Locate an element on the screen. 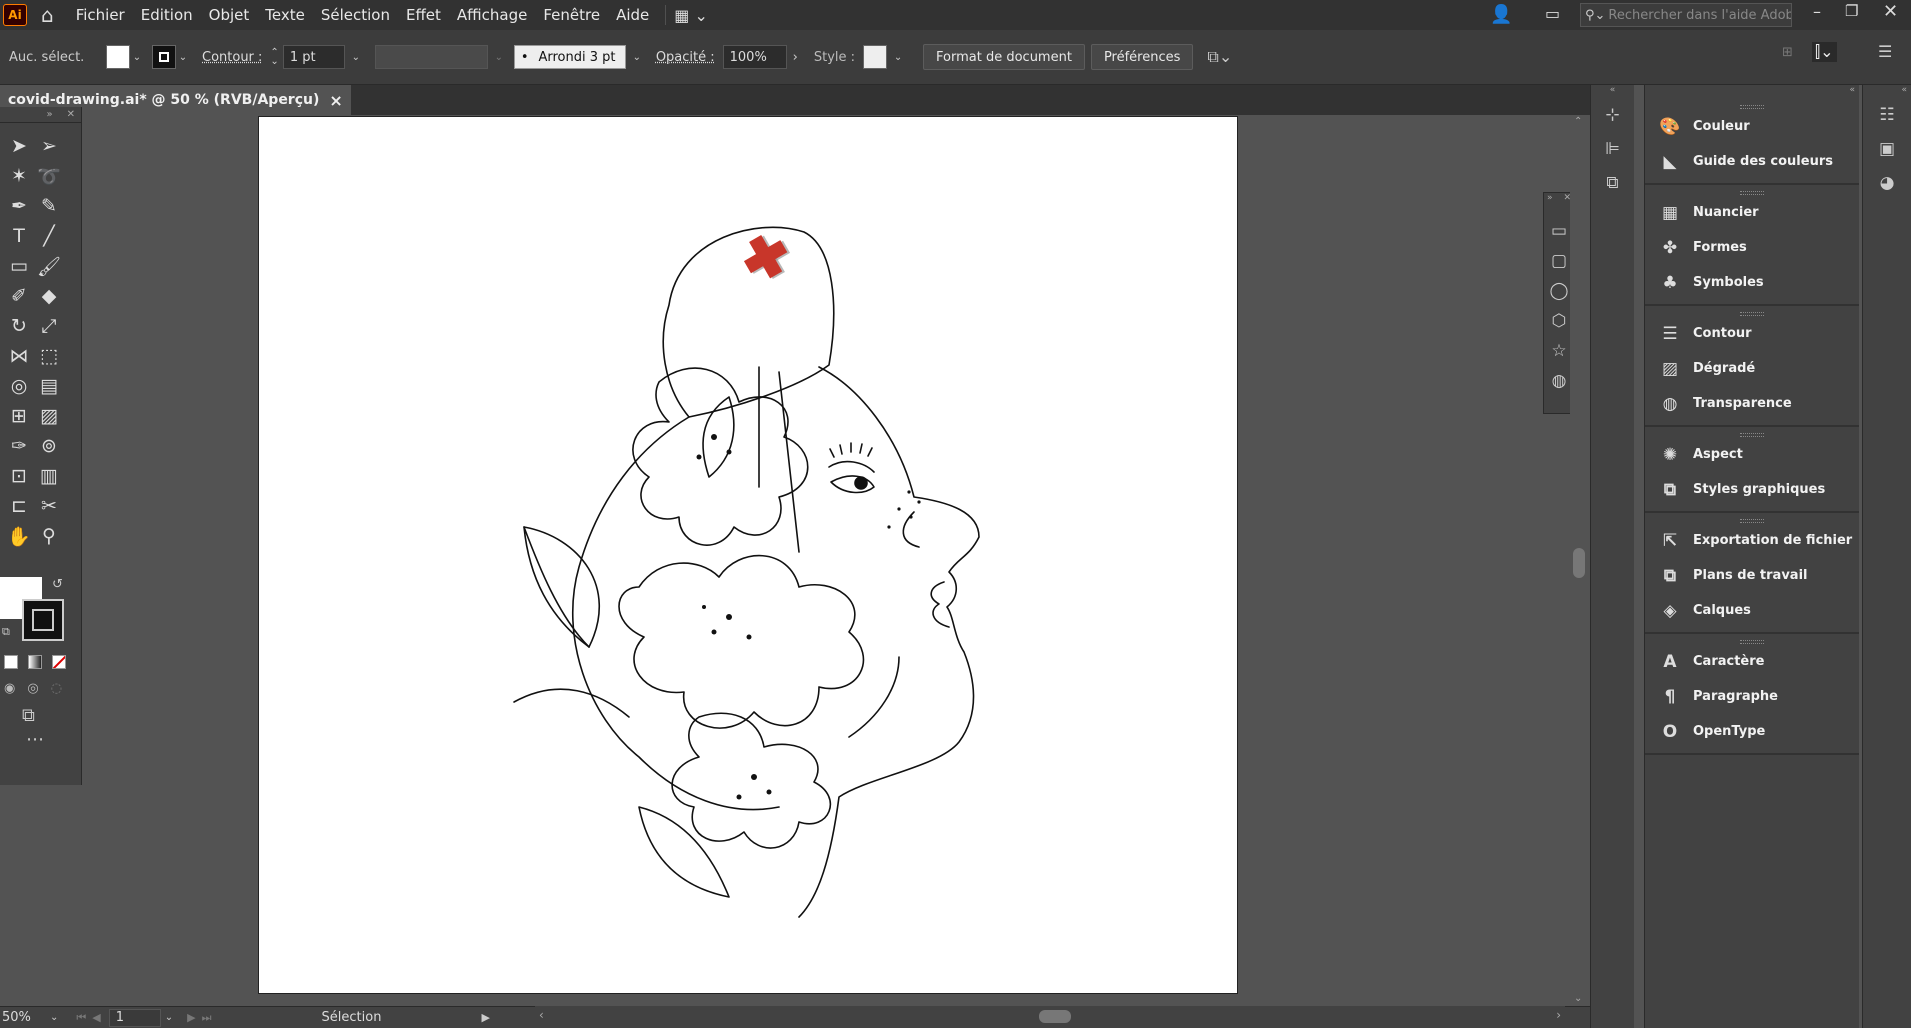  panel-item-swatches: ▦ Nuancier is located at coordinates (1752, 212).